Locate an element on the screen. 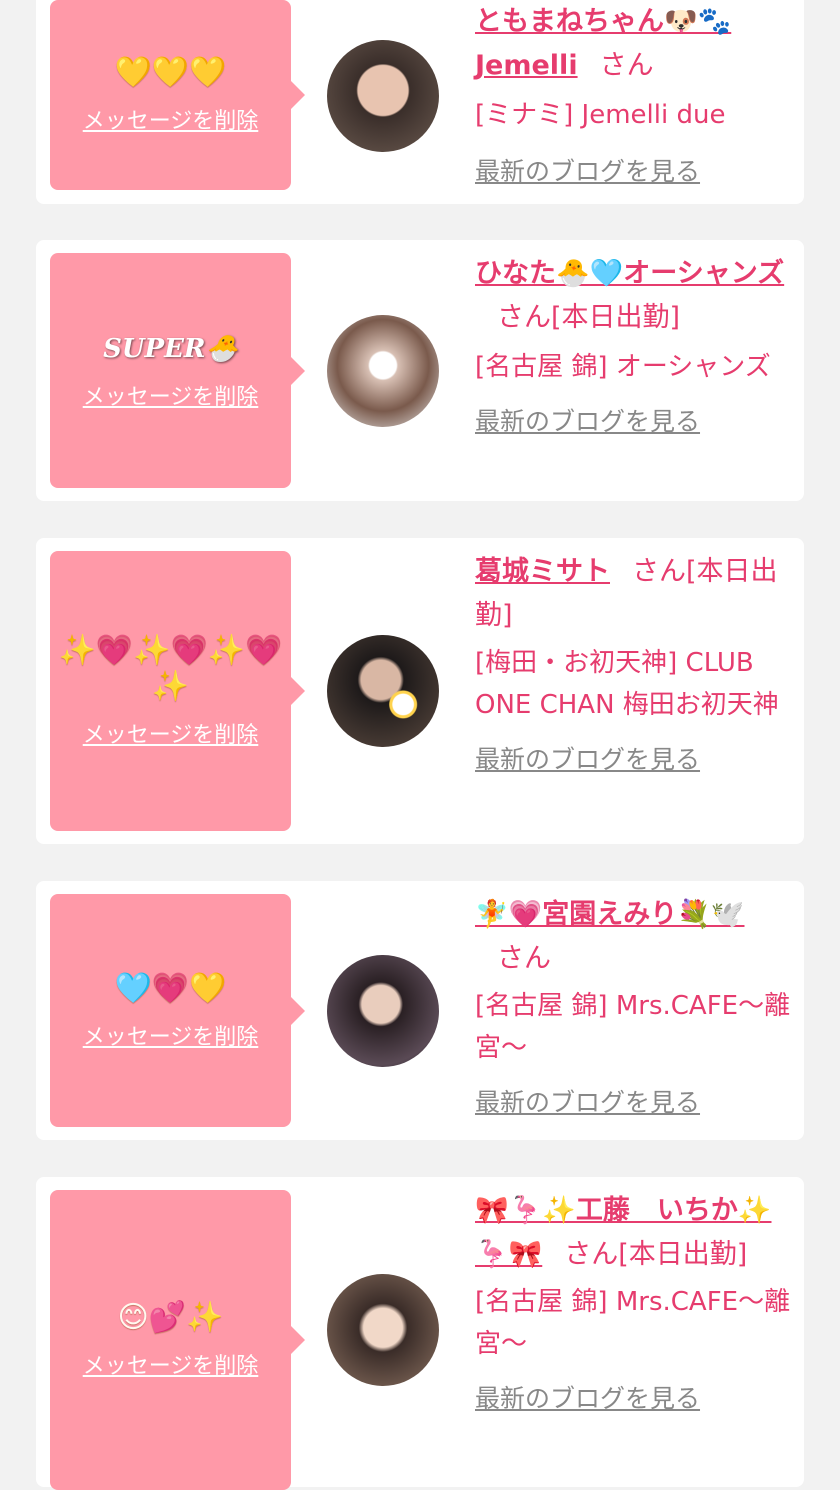 The image size is (840, 1490). cast-name-line: ひなた🐣🩵オーシャンズさん[本日出勤] is located at coordinates (633, 296).